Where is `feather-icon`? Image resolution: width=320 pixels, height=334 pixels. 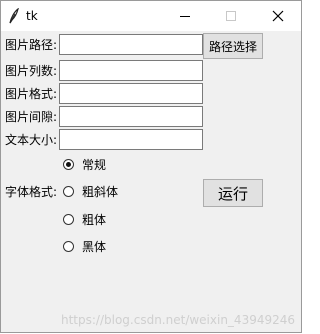 feather-icon is located at coordinates (13, 15).